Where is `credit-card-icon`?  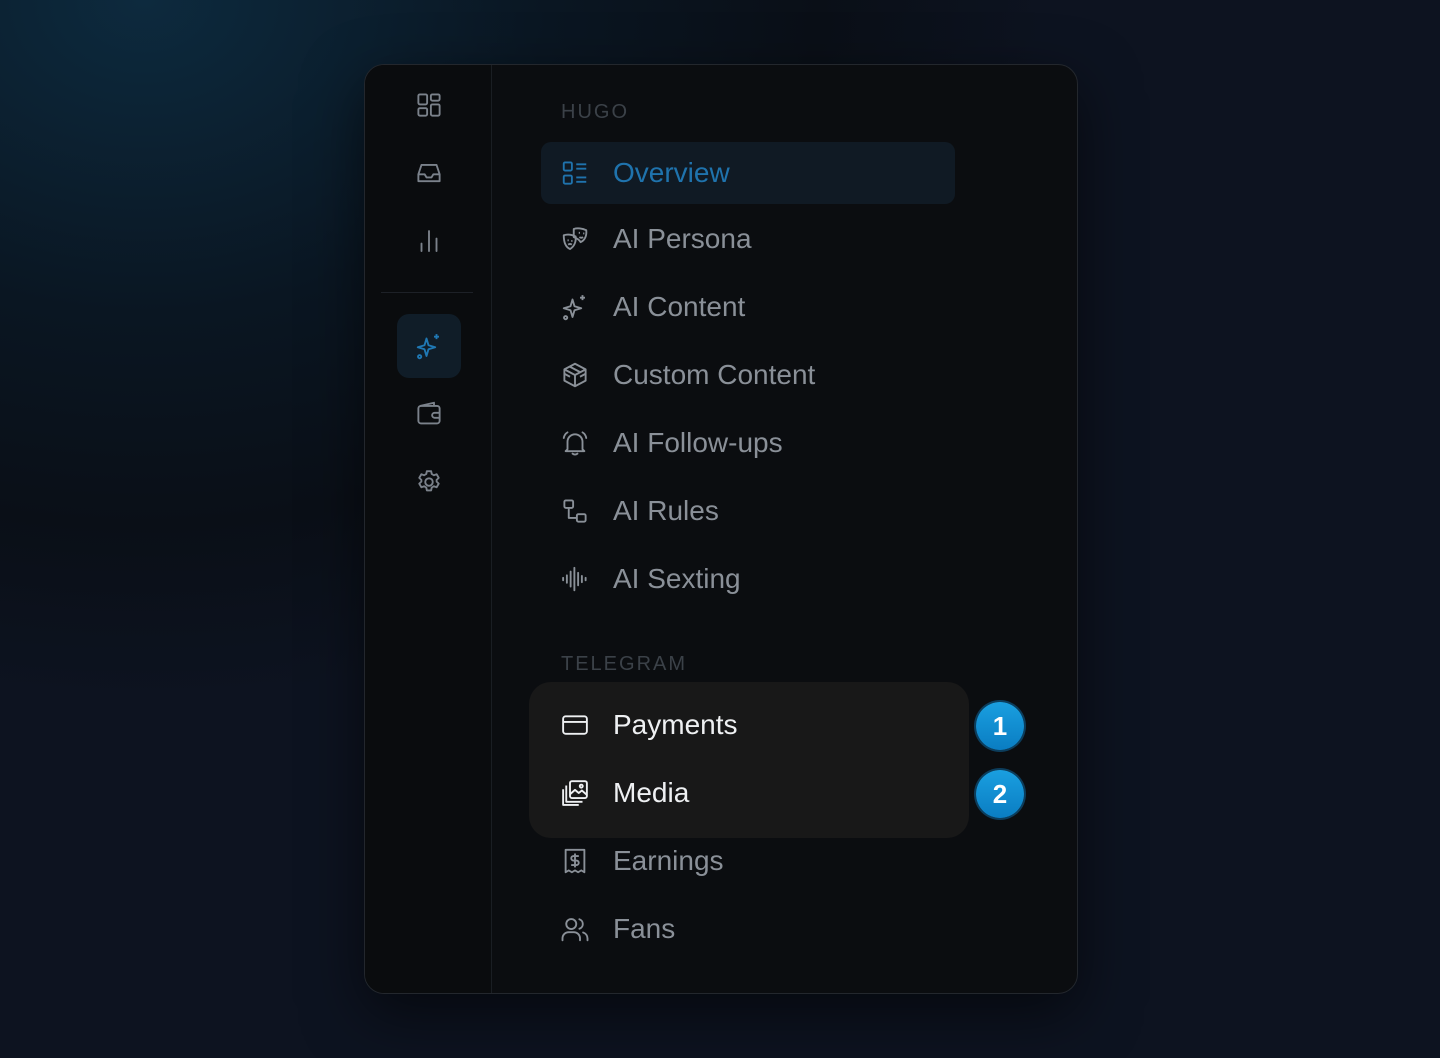 credit-card-icon is located at coordinates (575, 725).